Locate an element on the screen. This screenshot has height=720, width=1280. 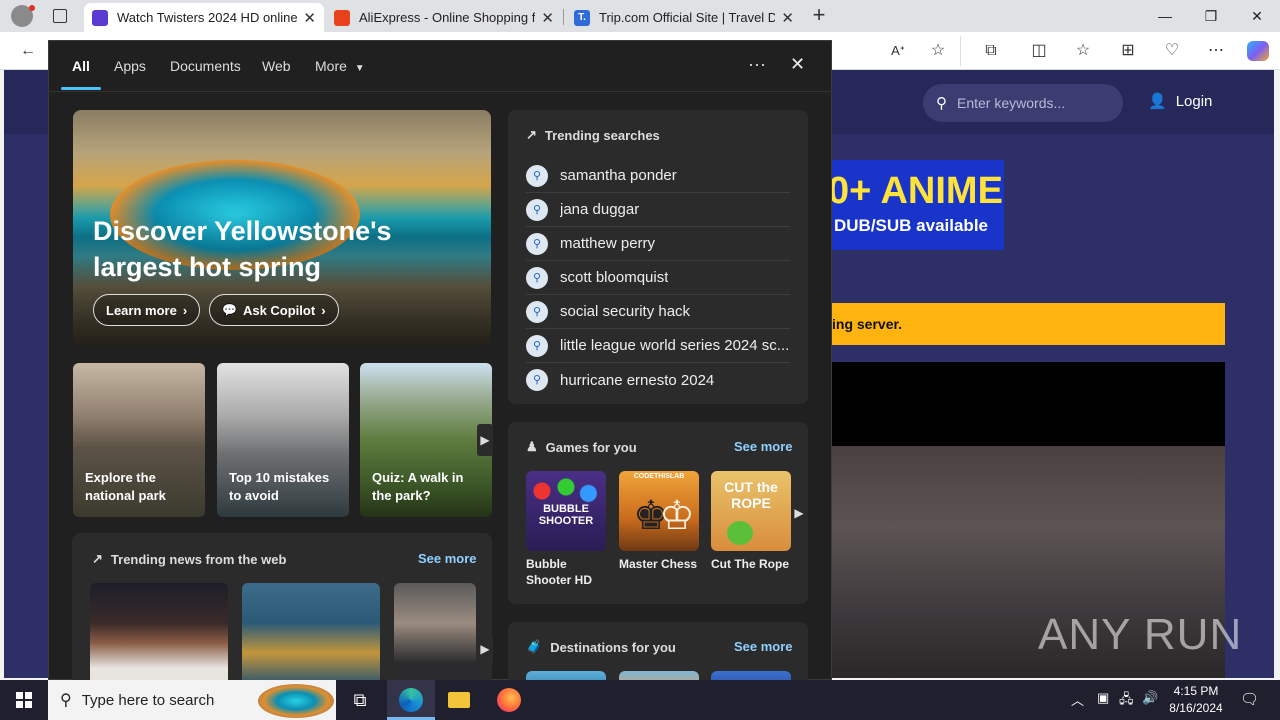
trending-text: samantha ponder is located at coordinates (618, 175).